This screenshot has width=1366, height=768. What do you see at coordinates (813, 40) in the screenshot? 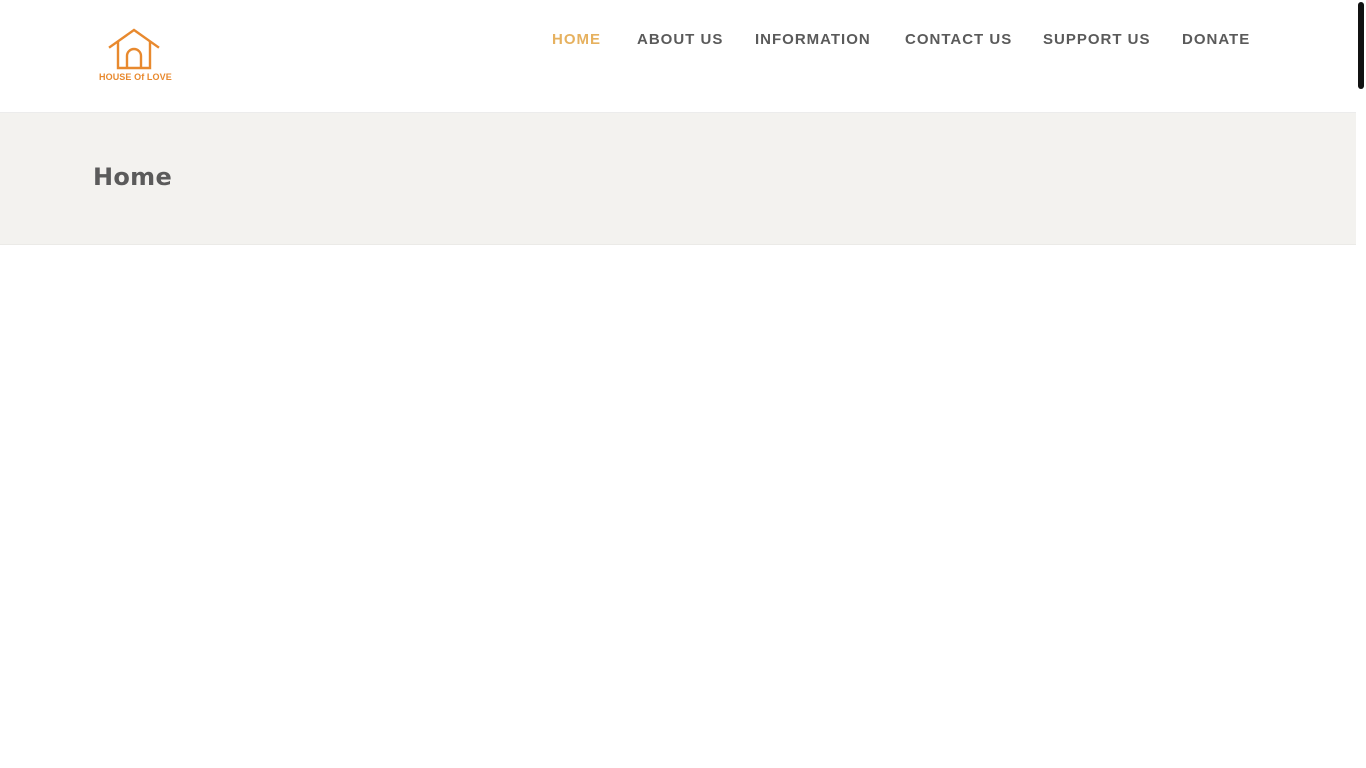
I see `nav-information: INFORMATION` at bounding box center [813, 40].